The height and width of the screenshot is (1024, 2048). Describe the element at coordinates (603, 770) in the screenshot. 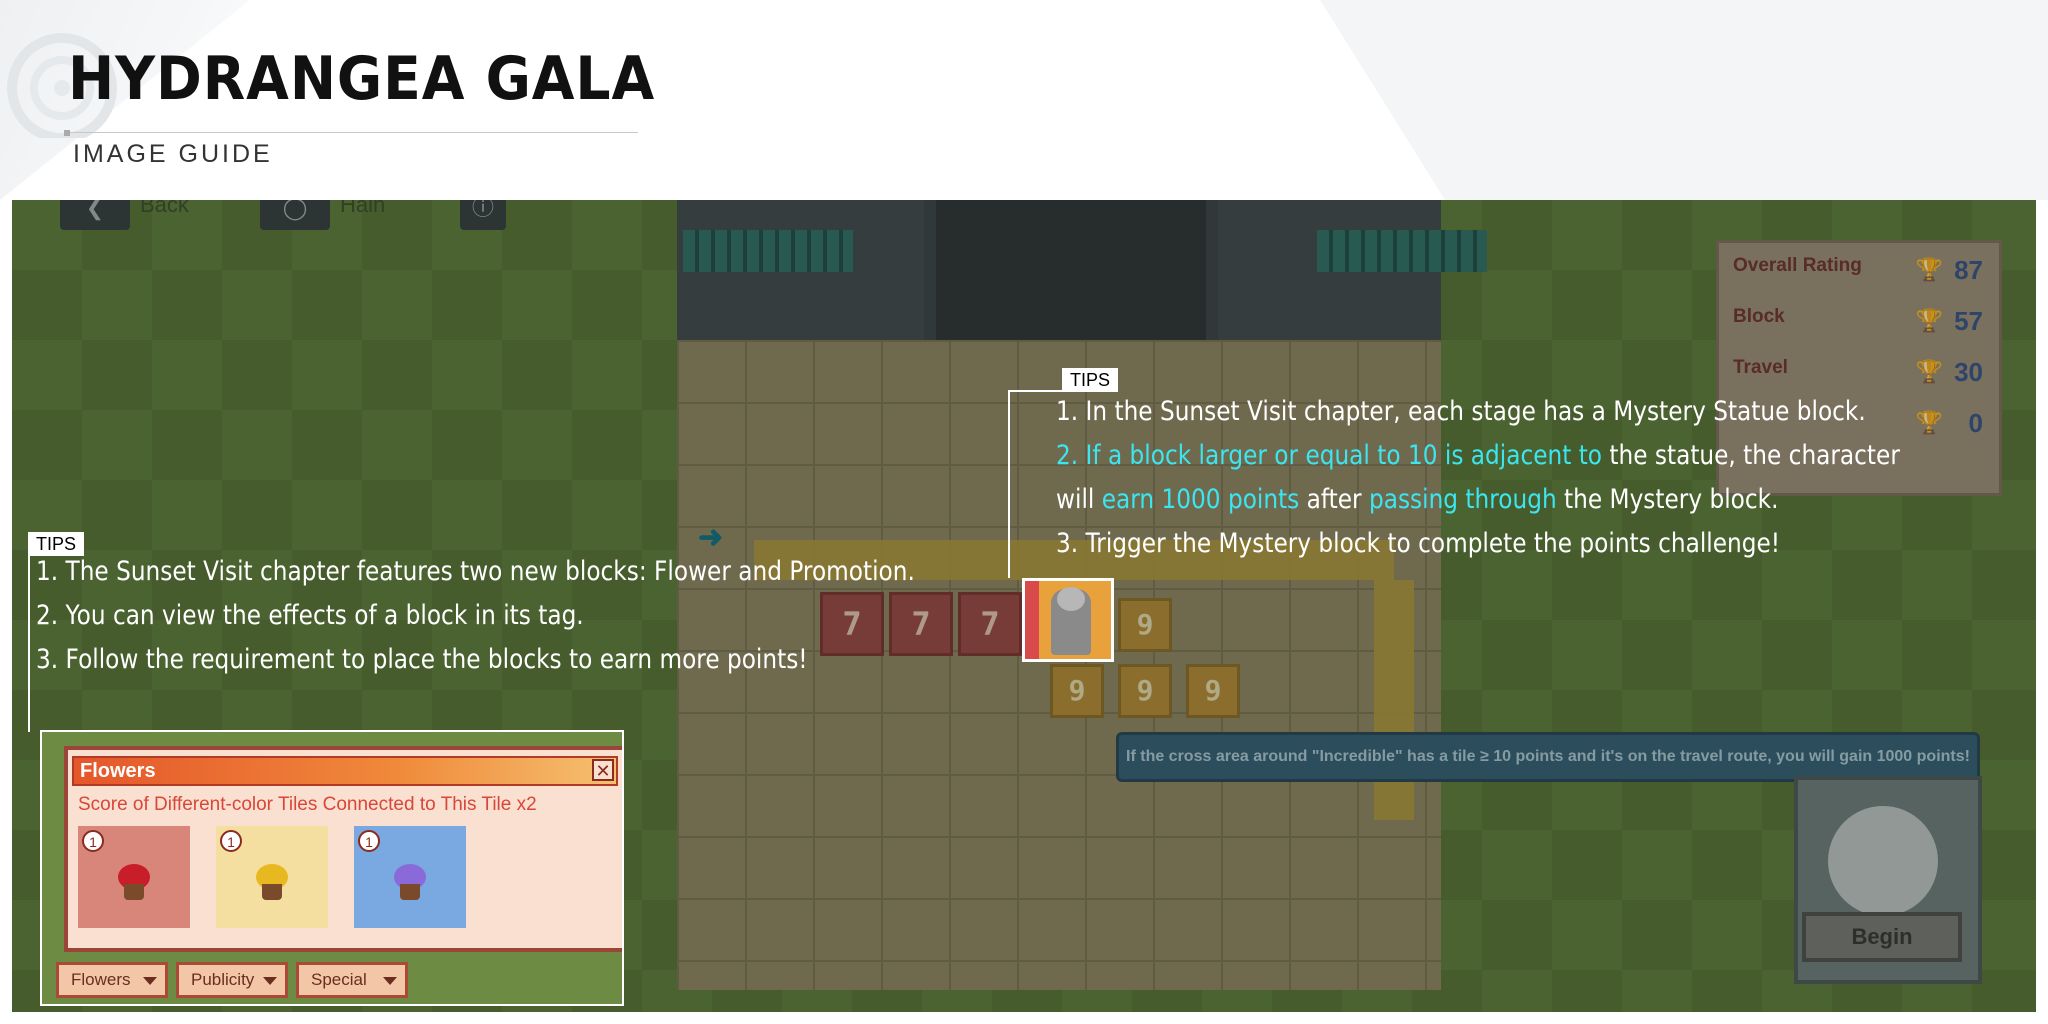

I see `close-icon: ✕` at that location.